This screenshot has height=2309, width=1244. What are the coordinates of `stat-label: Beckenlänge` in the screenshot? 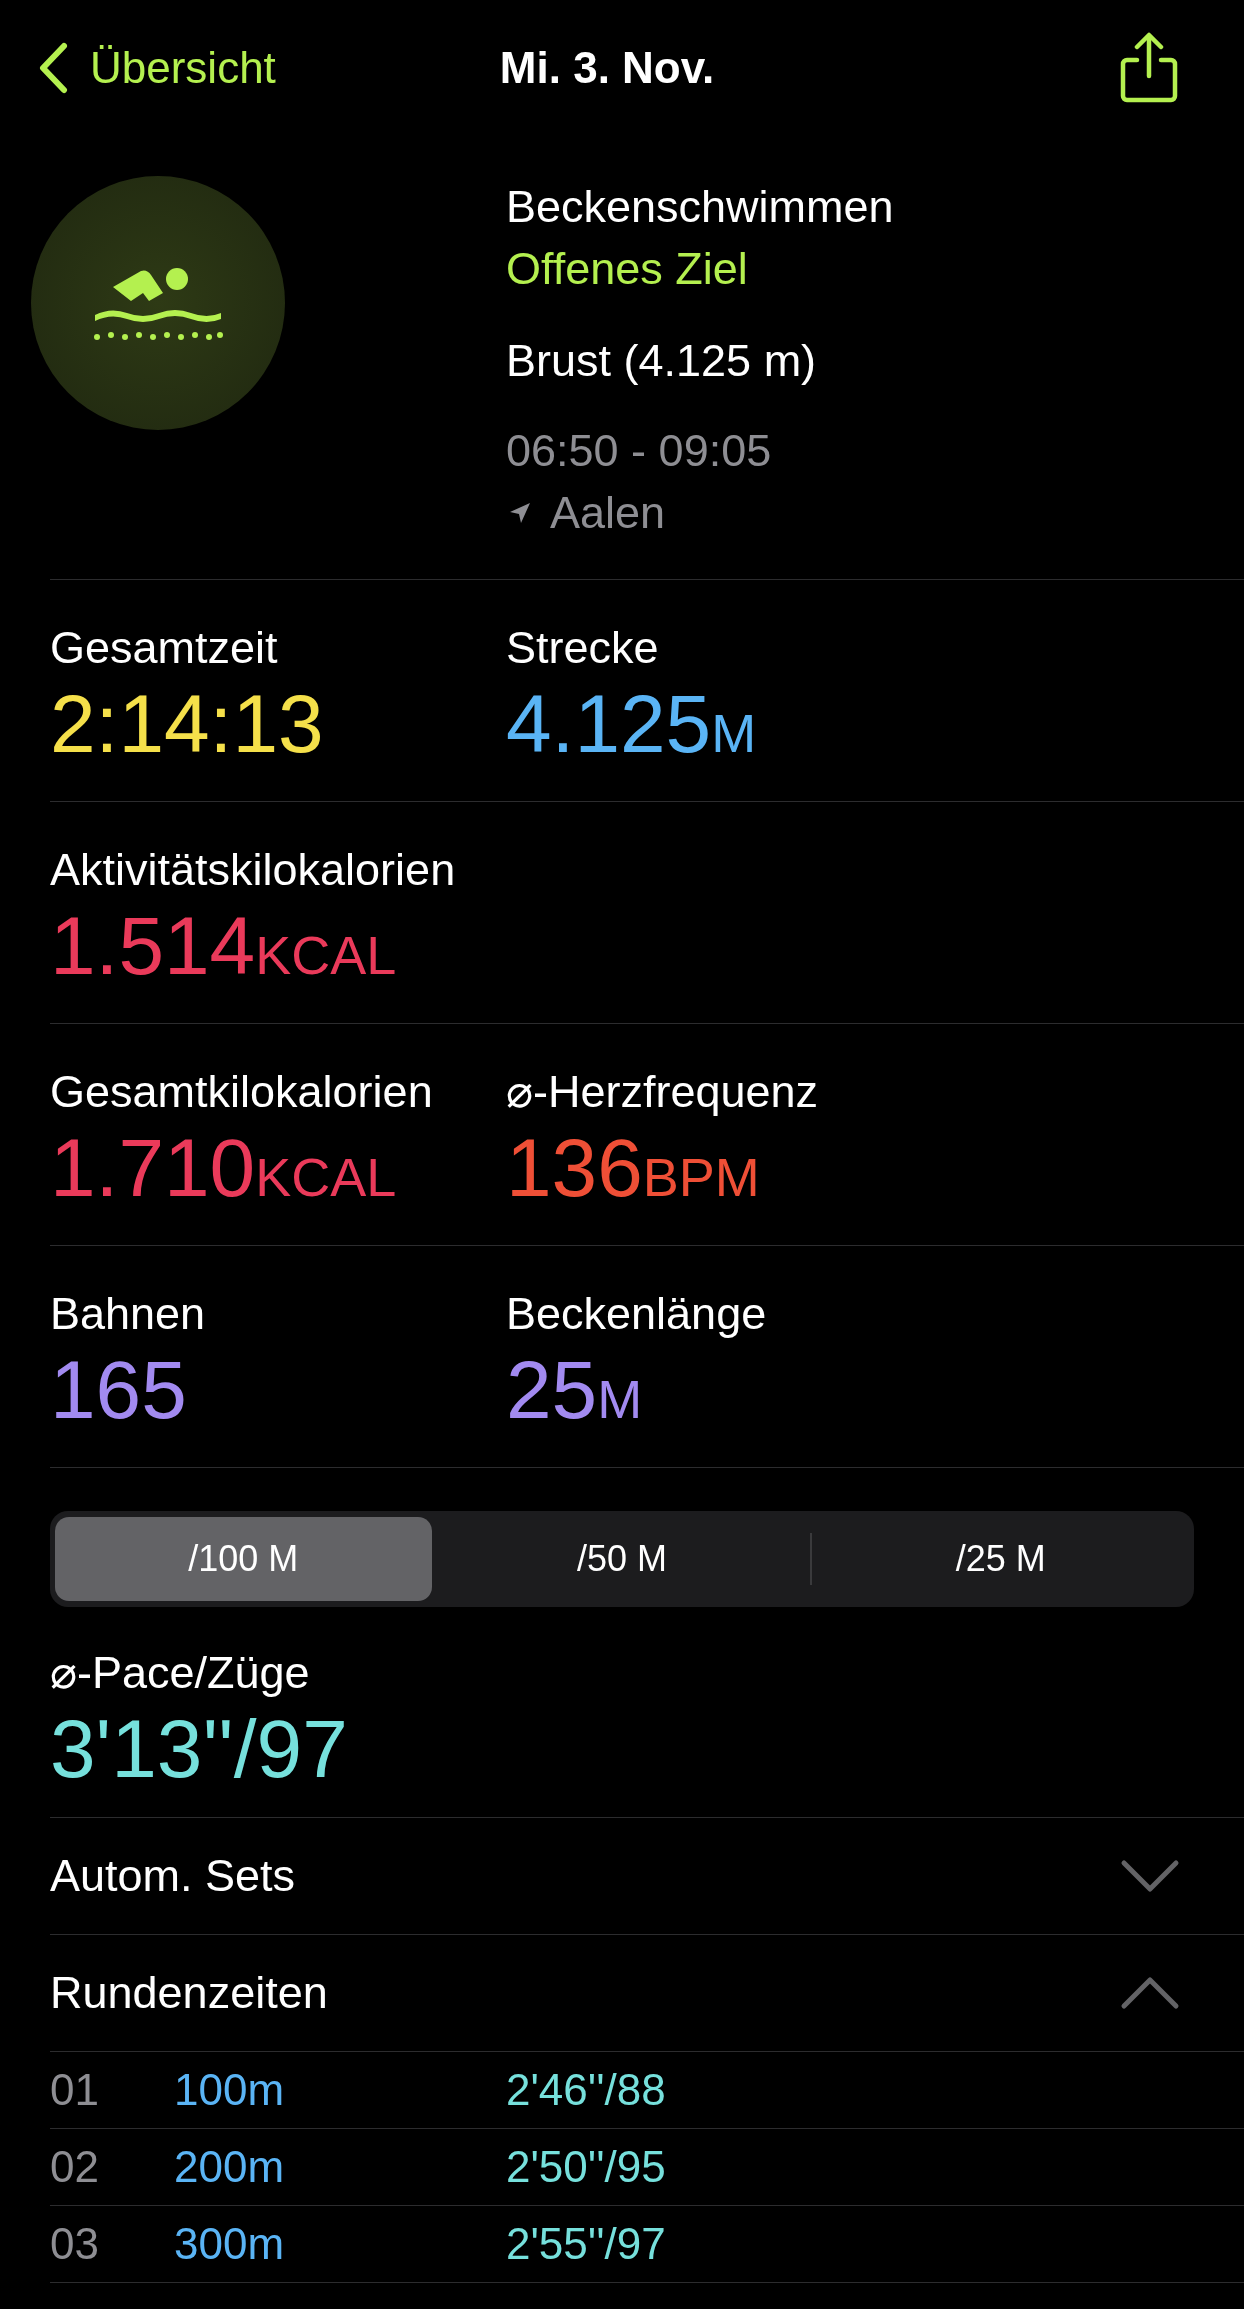 It's located at (637, 1314).